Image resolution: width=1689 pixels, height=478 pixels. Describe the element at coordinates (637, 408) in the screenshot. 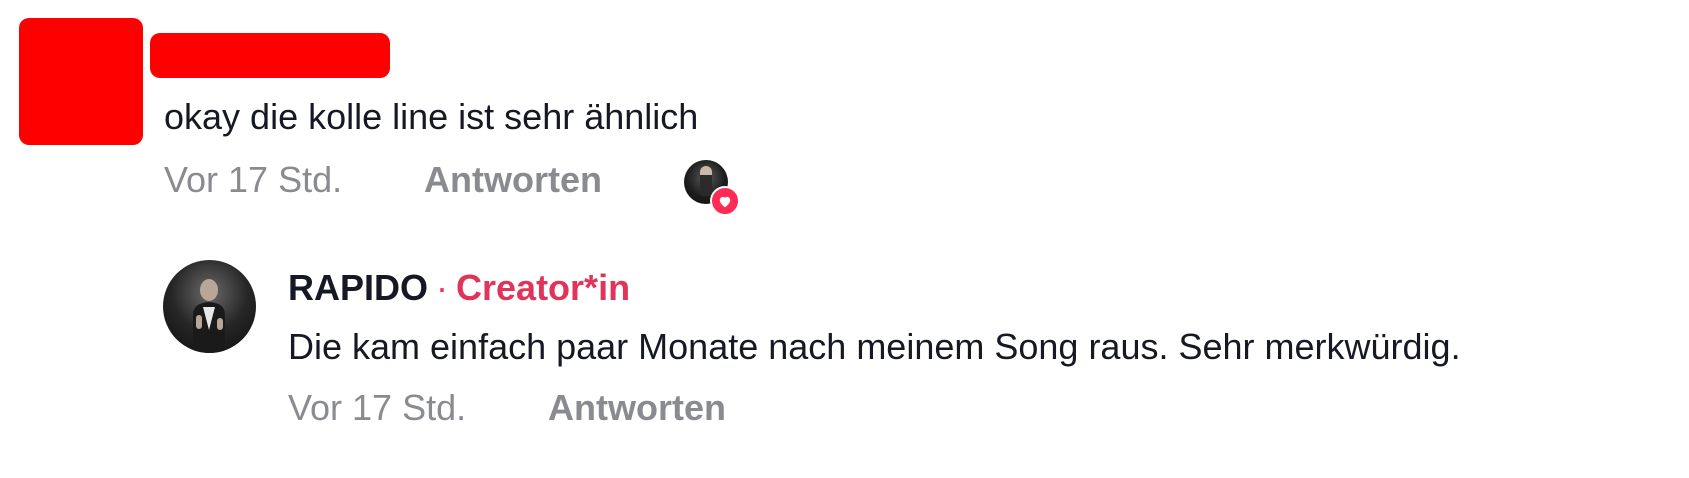

I see `reply-reply-button: Antworten` at that location.